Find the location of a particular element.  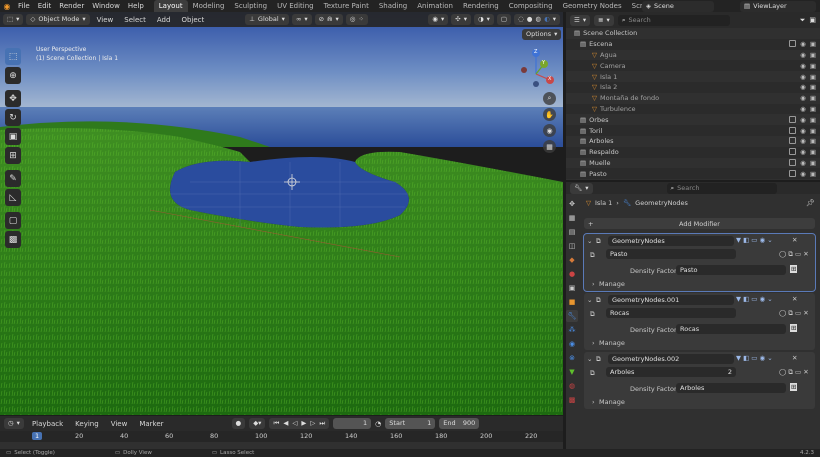

tab-animation: Animation is located at coordinates (435, 6).